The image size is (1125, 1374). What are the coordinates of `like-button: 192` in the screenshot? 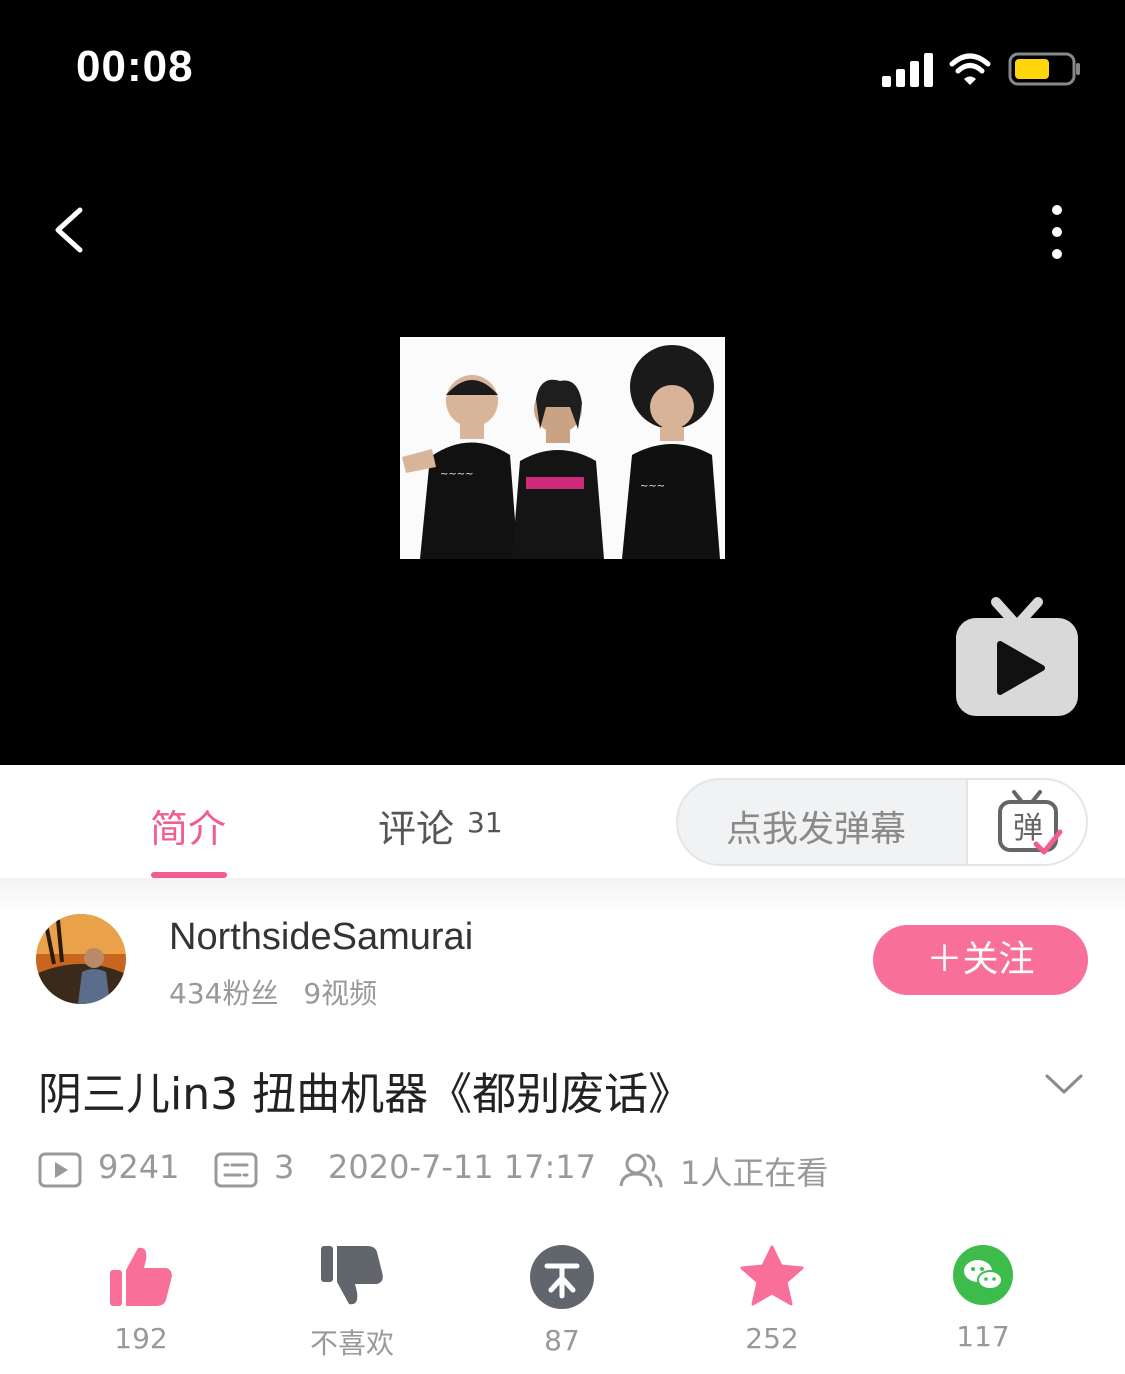 It's located at (141, 1299).